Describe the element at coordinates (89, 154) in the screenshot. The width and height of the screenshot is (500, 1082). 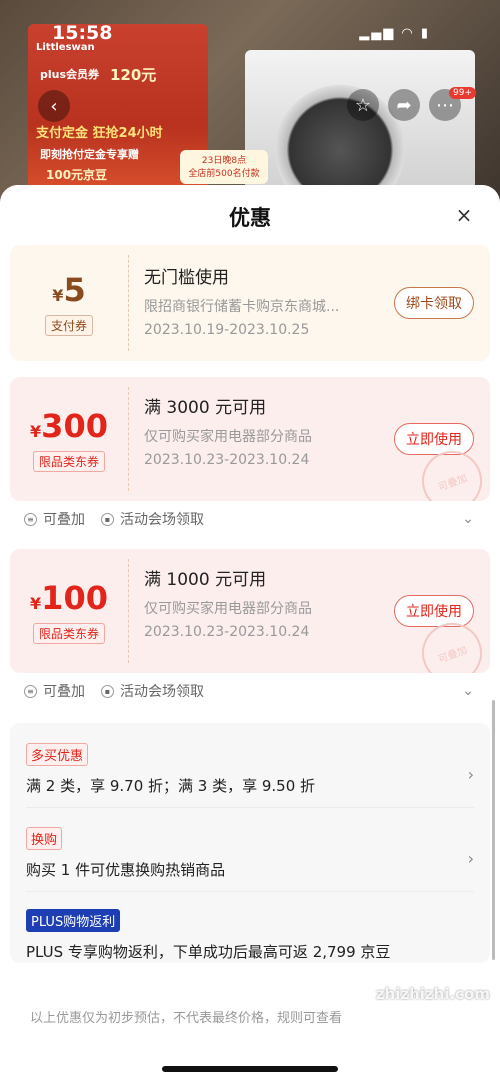
I see `banner-line: 即刻抢付定金专享赠` at that location.